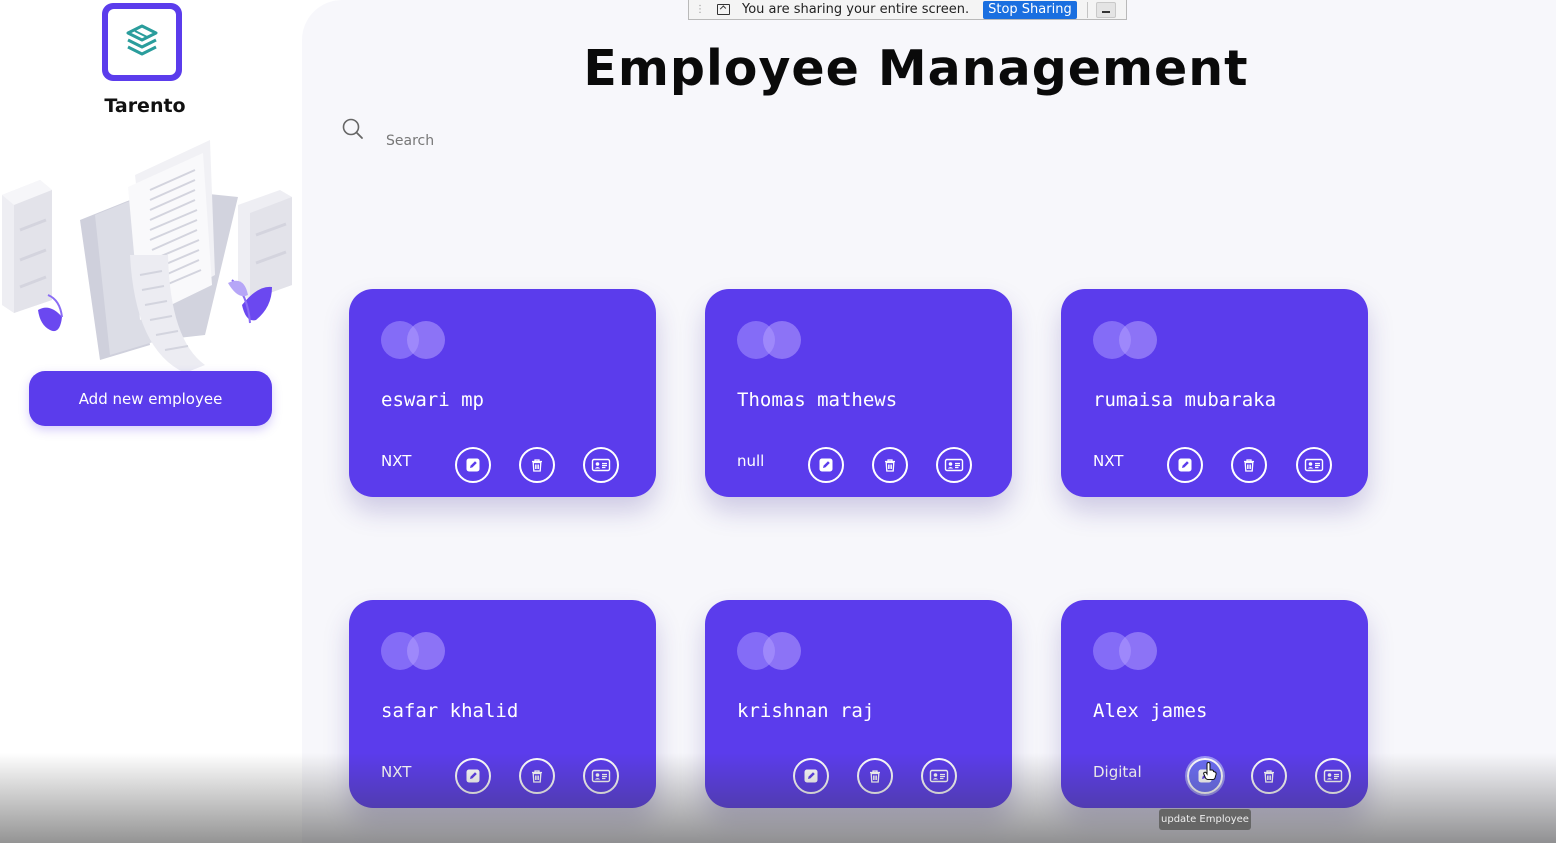  What do you see at coordinates (806, 711) in the screenshot?
I see `employee-name: krishnan raj` at bounding box center [806, 711].